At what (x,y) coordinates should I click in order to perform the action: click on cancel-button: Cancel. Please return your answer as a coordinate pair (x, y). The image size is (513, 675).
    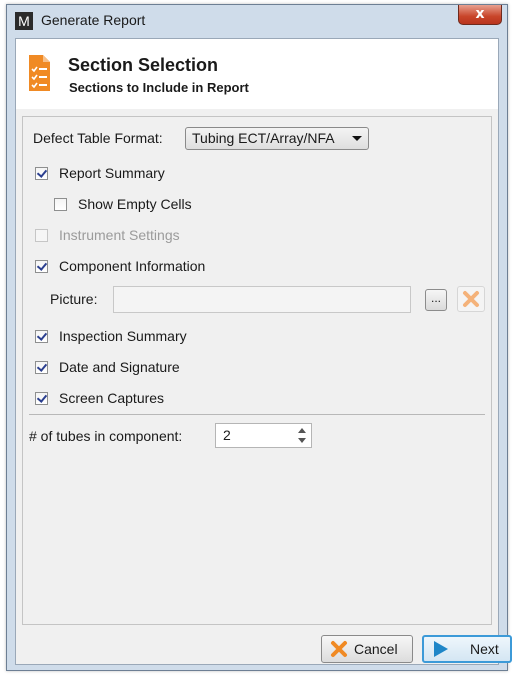
    Looking at the image, I should click on (367, 649).